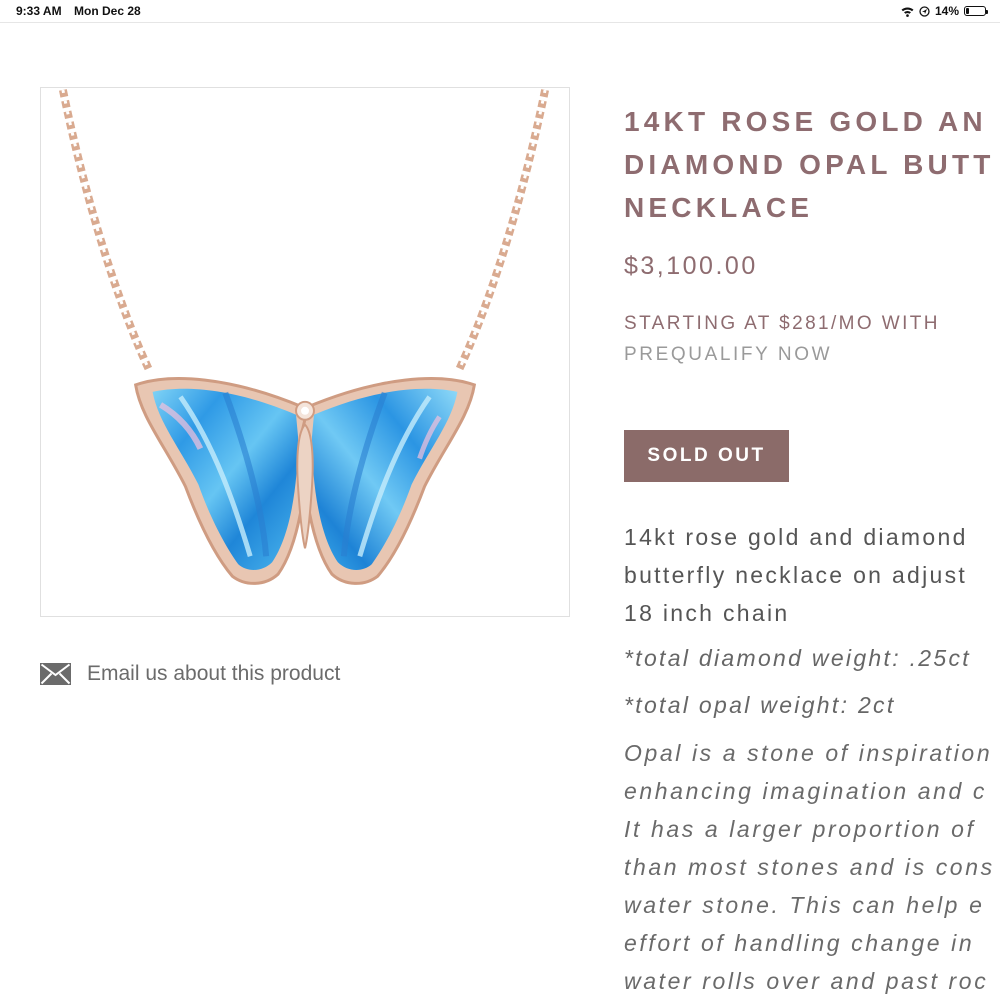 The image size is (1000, 1000). I want to click on opal-line: than most stones and is cons, so click(809, 867).